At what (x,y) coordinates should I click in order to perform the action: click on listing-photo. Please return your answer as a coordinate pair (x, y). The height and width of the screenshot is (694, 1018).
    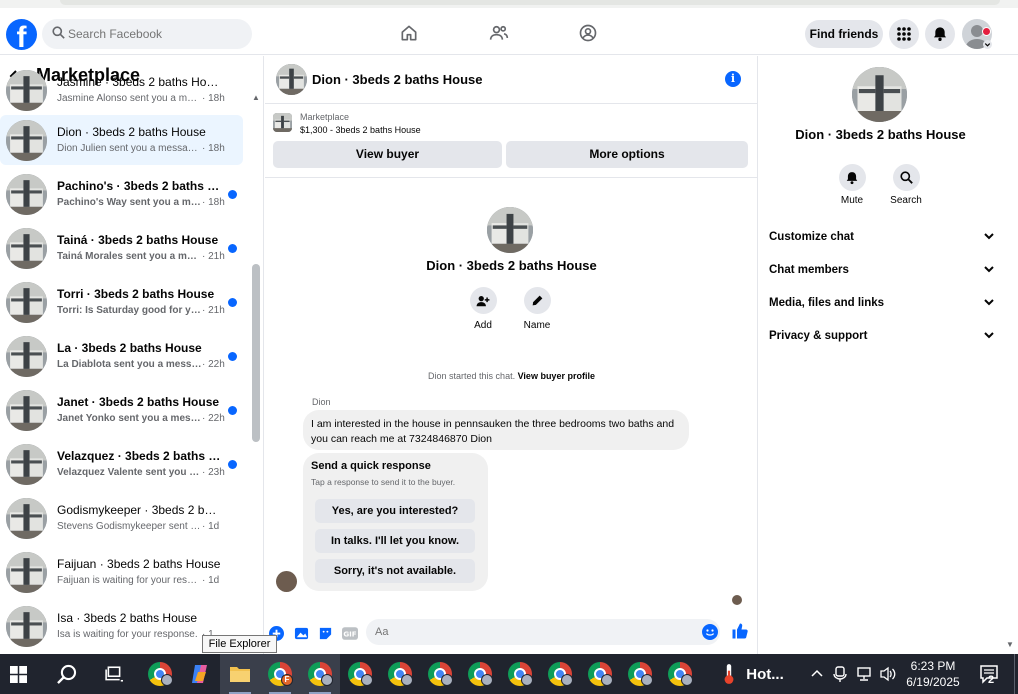
    Looking at the image, I should click on (291, 79).